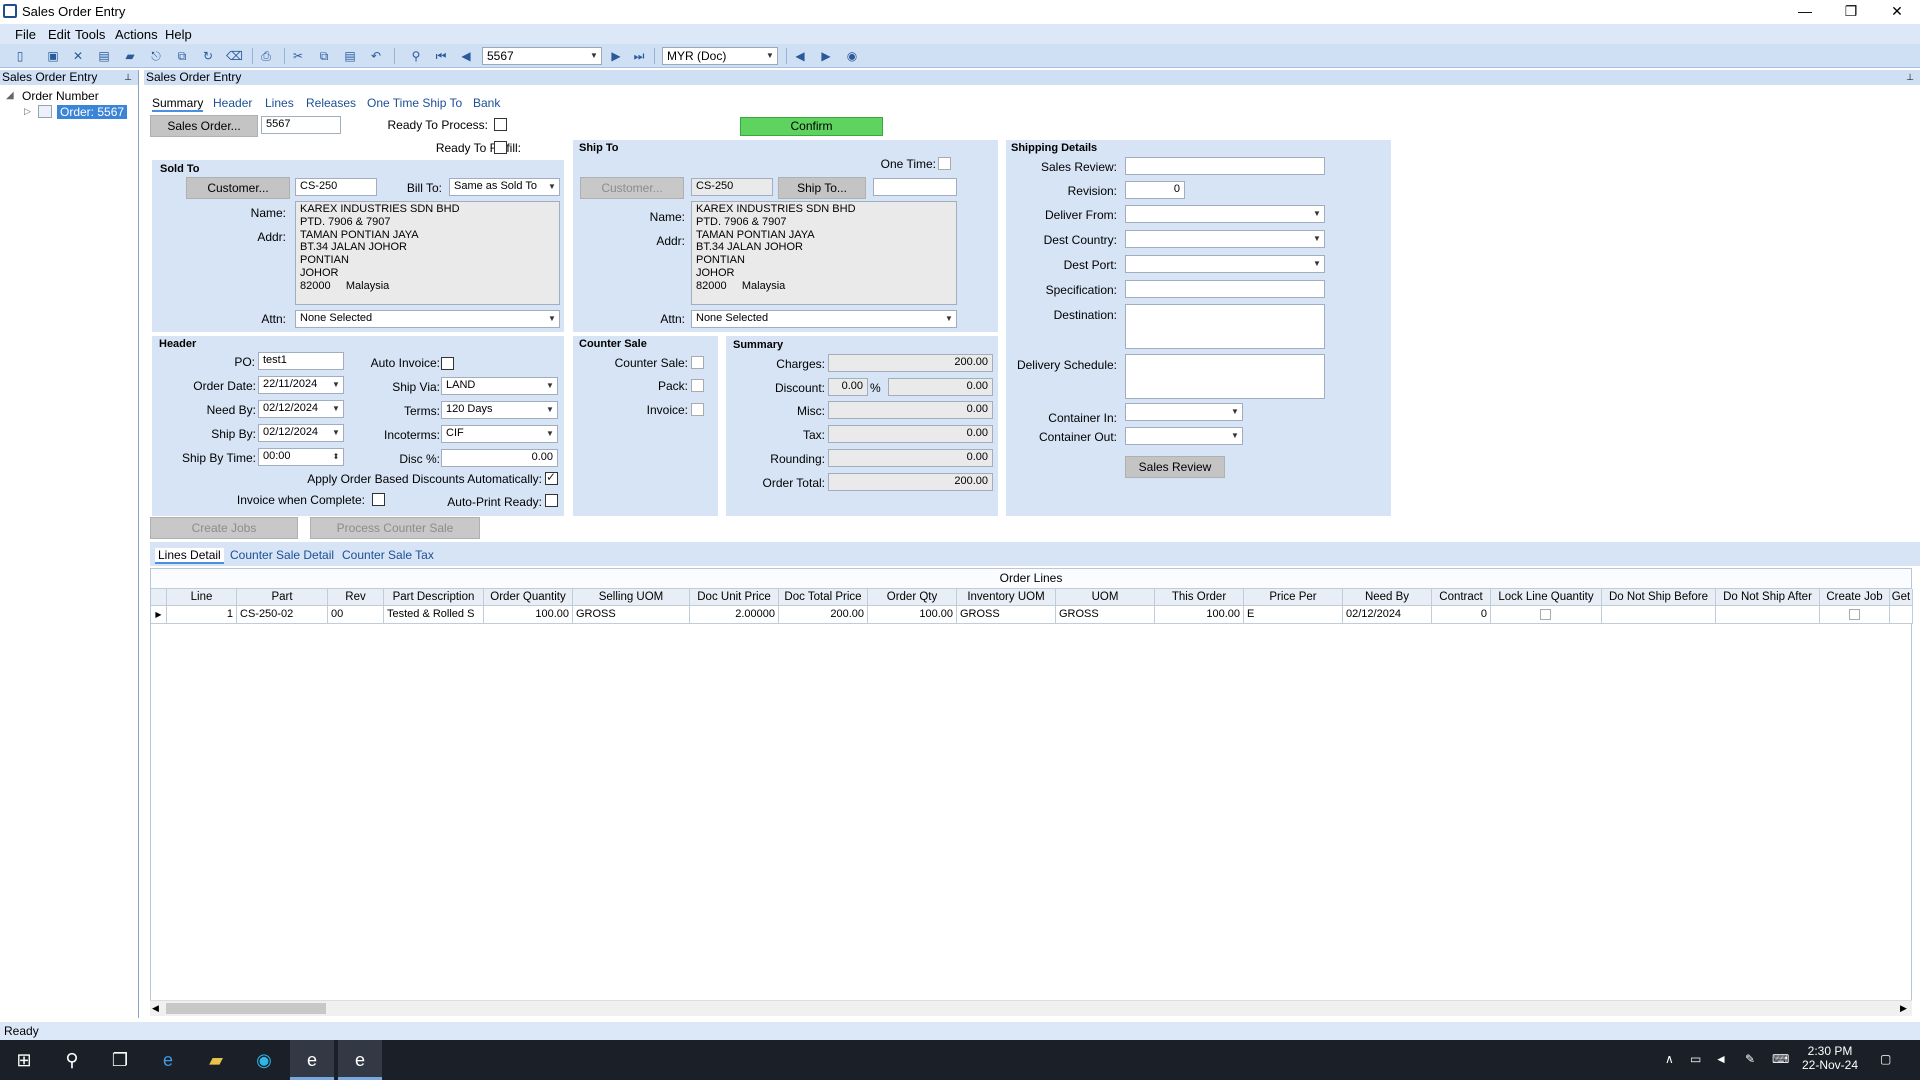  What do you see at coordinates (1910, 77) in the screenshot?
I see `pin-icon: ⊥` at bounding box center [1910, 77].